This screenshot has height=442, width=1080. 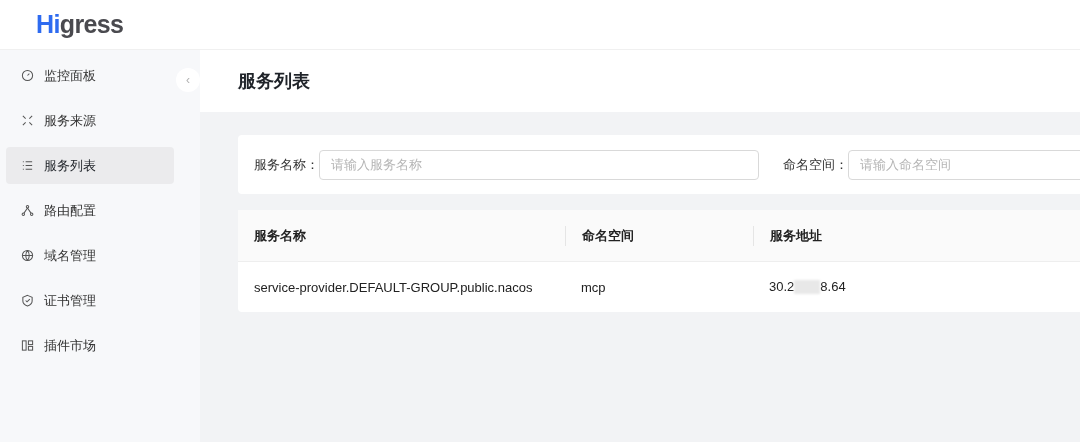 I want to click on sidebar-item: 监控面板, so click(x=90, y=75).